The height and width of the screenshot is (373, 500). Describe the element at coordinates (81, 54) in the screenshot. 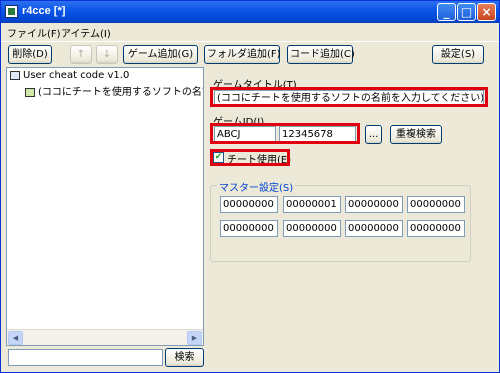

I see `move-up-button: ↑` at that location.